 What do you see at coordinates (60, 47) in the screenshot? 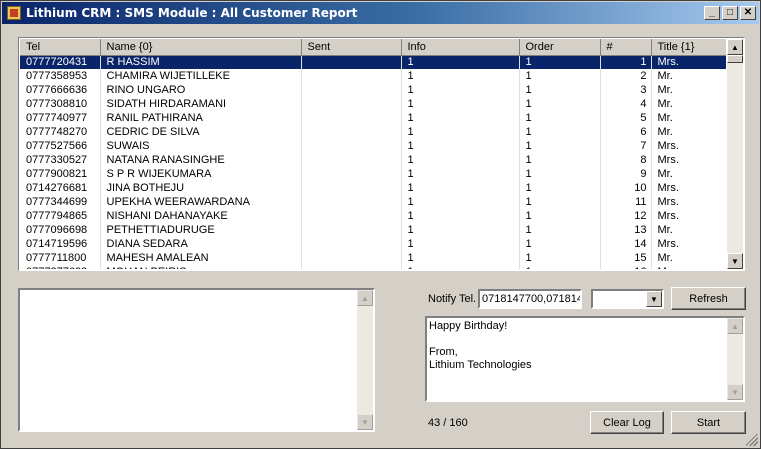
I see `column-header-tel: Tel` at bounding box center [60, 47].